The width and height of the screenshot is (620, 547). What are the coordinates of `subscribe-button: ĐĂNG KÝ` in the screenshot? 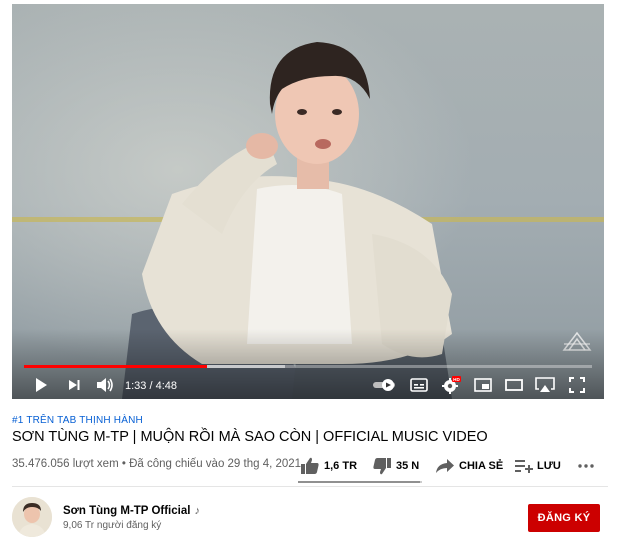 It's located at (564, 518).